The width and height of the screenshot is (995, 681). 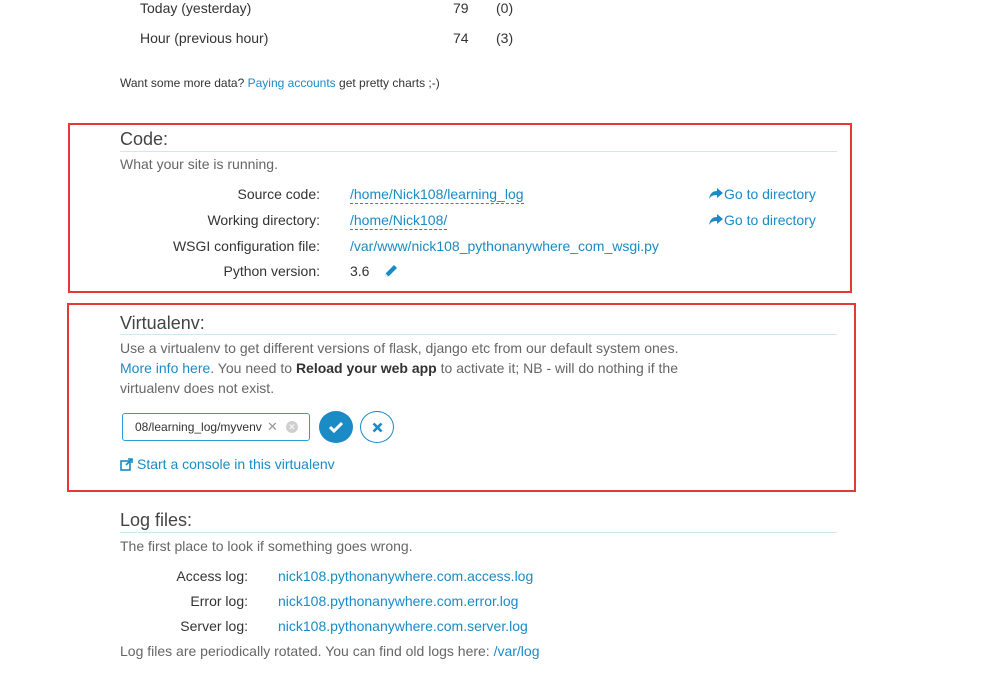 What do you see at coordinates (263, 220) in the screenshot?
I see `working-directory-label: Working directory:` at bounding box center [263, 220].